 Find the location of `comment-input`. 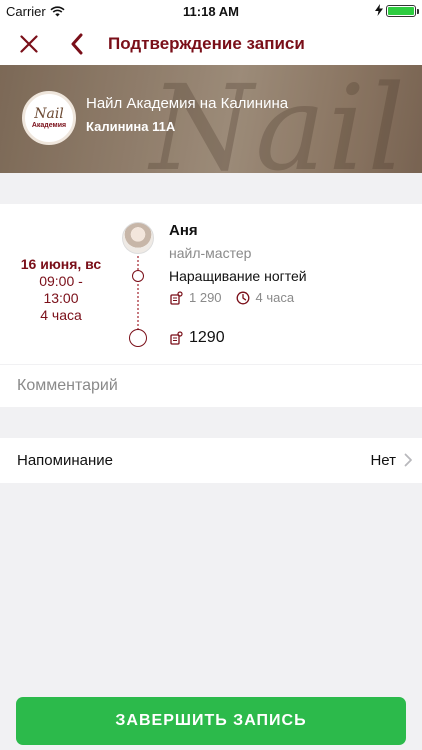

comment-input is located at coordinates (211, 386).